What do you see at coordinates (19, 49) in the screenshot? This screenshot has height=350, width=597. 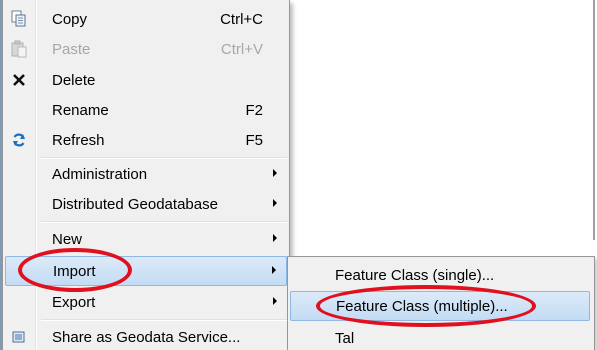 I see `paste-icon` at bounding box center [19, 49].